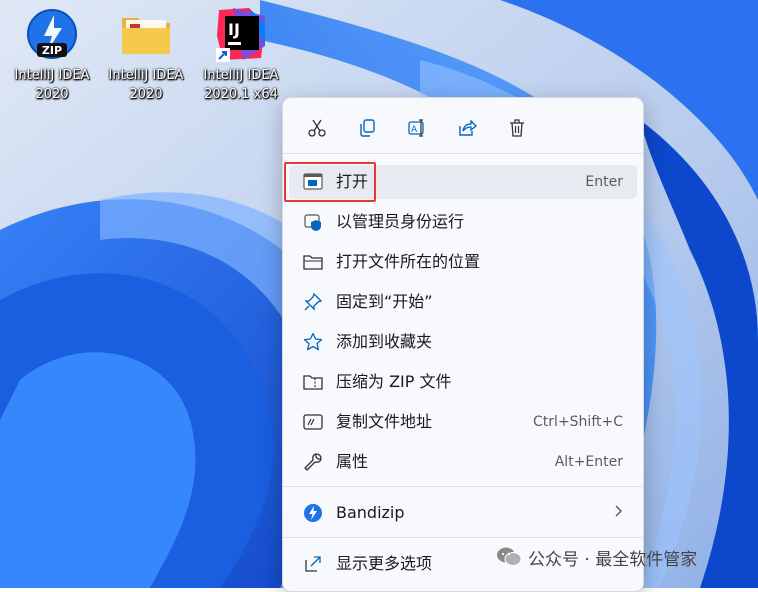 Image resolution: width=758 pixels, height=592 pixels. I want to click on cut-button, so click(317, 128).